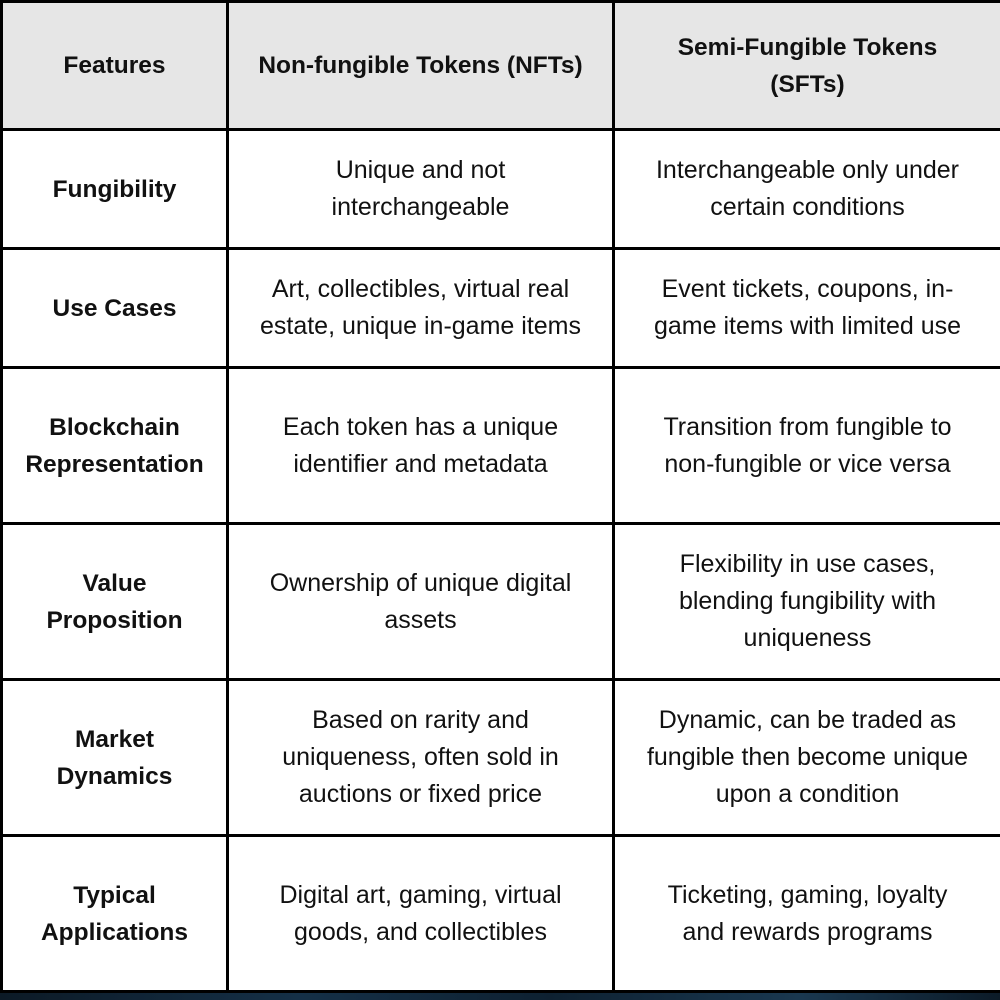 The width and height of the screenshot is (1000, 1000). Describe the element at coordinates (420, 170) in the screenshot. I see `cell-text-line: Unique and not` at that location.